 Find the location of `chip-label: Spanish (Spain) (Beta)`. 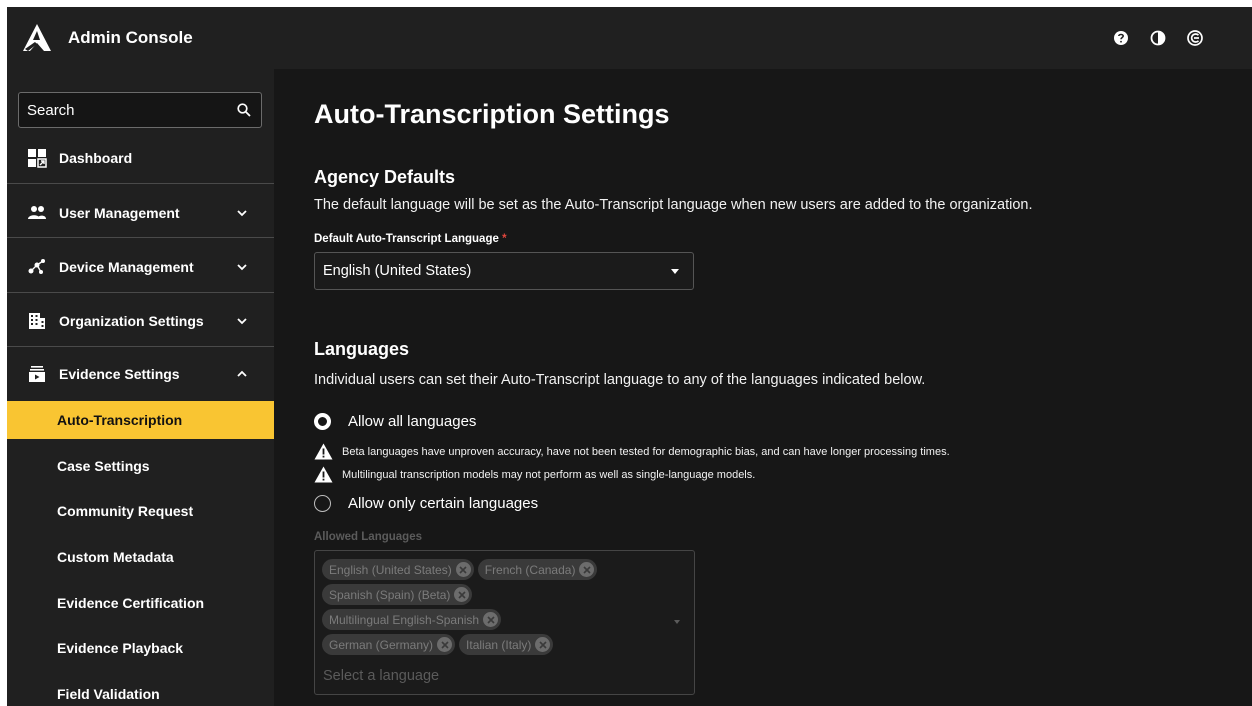

chip-label: Spanish (Spain) (Beta) is located at coordinates (390, 594).